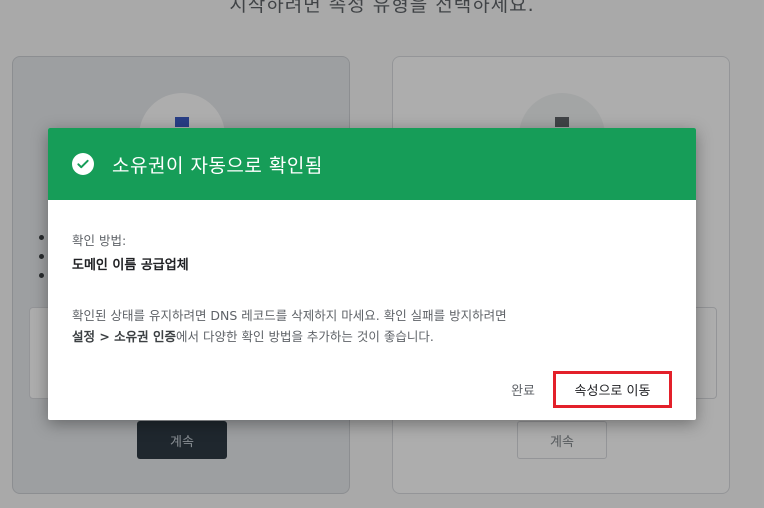  What do you see at coordinates (130, 265) in the screenshot?
I see `verification-method-value: 도메인 이름 공급업체` at bounding box center [130, 265].